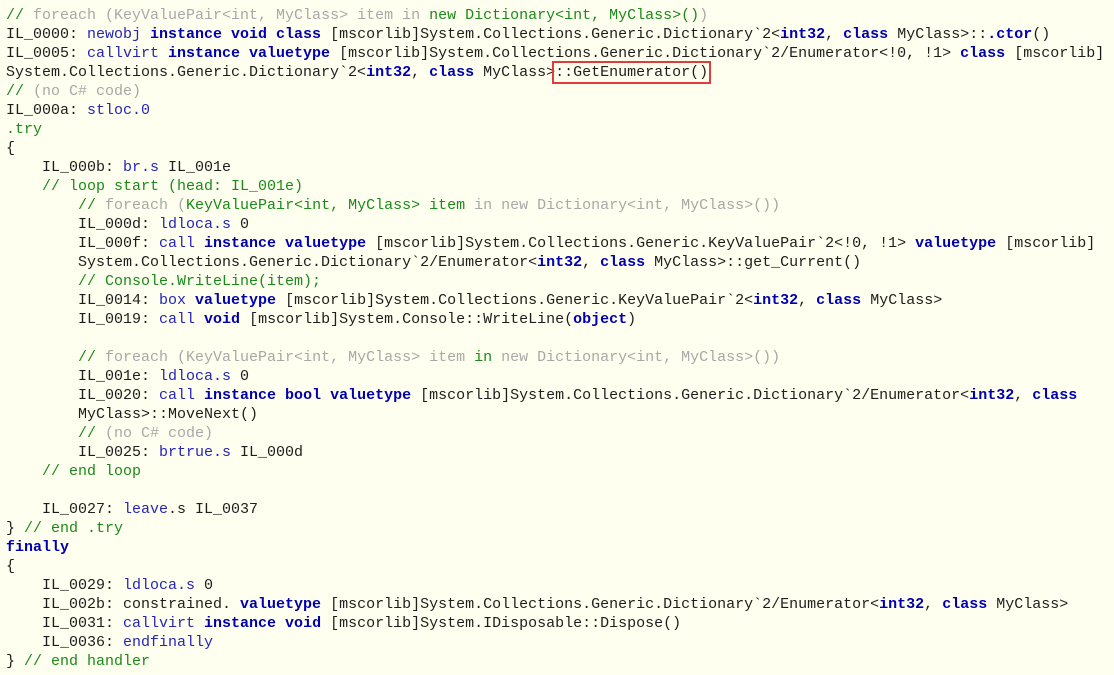  Describe the element at coordinates (560, 186) in the screenshot. I see `code-line: // loop start (head: IL_001e)` at that location.